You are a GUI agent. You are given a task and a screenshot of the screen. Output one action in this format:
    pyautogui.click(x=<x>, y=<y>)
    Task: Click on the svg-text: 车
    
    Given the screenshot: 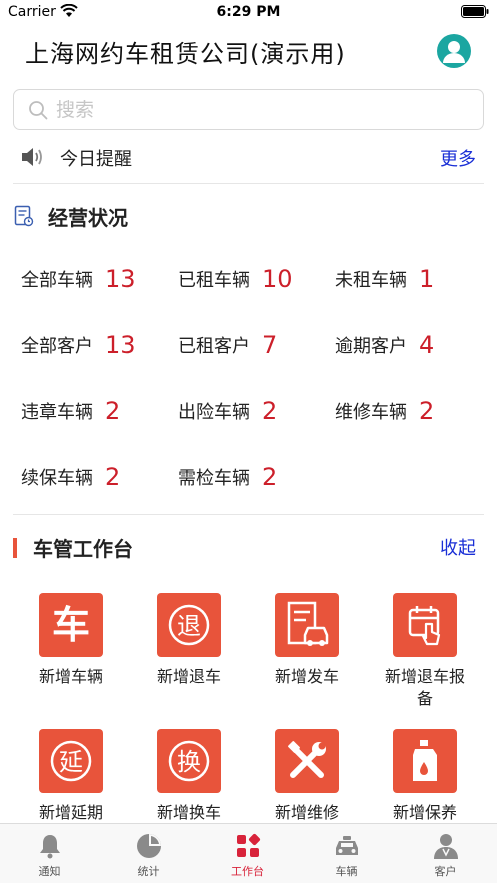 What is the action you would take?
    pyautogui.click(x=71, y=625)
    